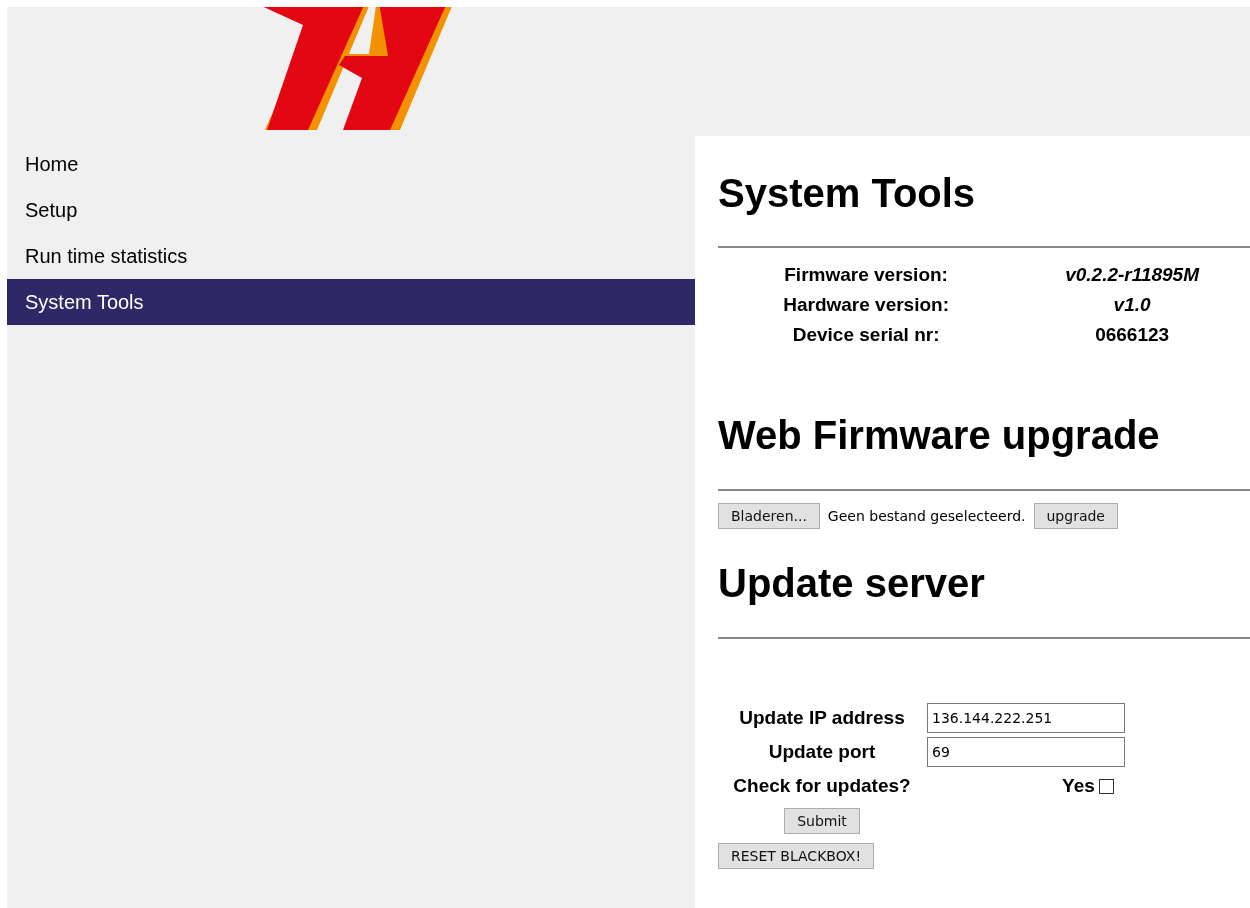 The image size is (1250, 908). What do you see at coordinates (351, 302) in the screenshot?
I see `nav-item: System Tools` at bounding box center [351, 302].